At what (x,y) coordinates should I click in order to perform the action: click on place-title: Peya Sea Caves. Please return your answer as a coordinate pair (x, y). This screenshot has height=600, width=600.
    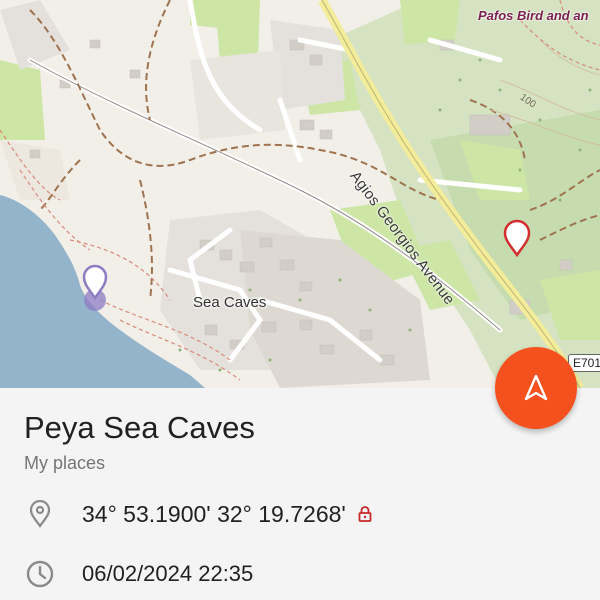
    Looking at the image, I should click on (139, 427).